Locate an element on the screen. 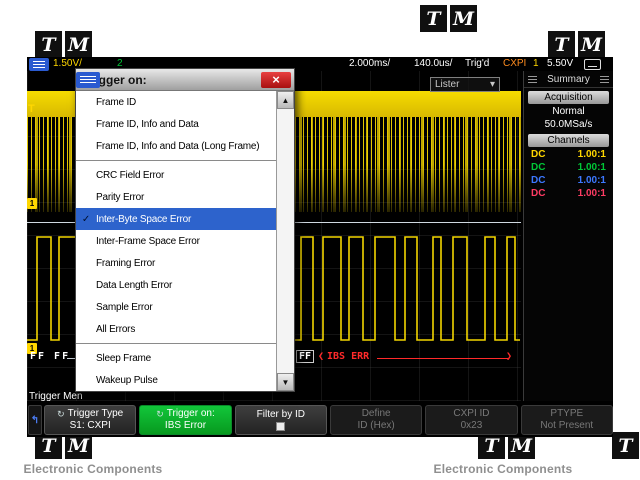  dropdown-item: Frame ID, Info and Data (Long Frame) is located at coordinates (176, 146).